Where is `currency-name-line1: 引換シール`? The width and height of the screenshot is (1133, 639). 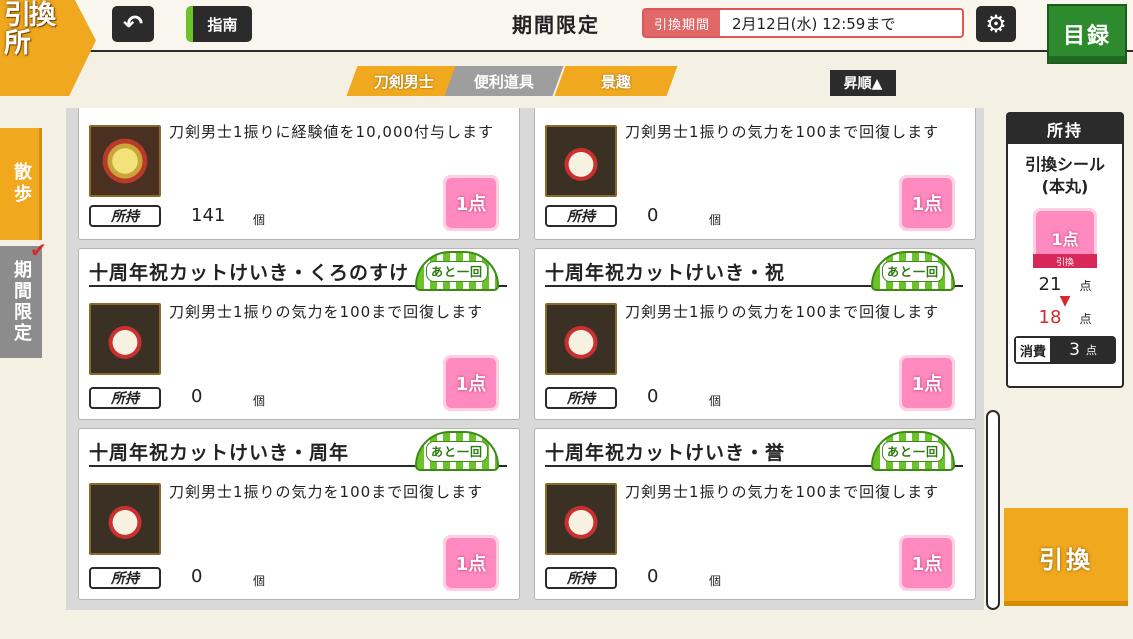
currency-name-line1: 引換シール is located at coordinates (1064, 164).